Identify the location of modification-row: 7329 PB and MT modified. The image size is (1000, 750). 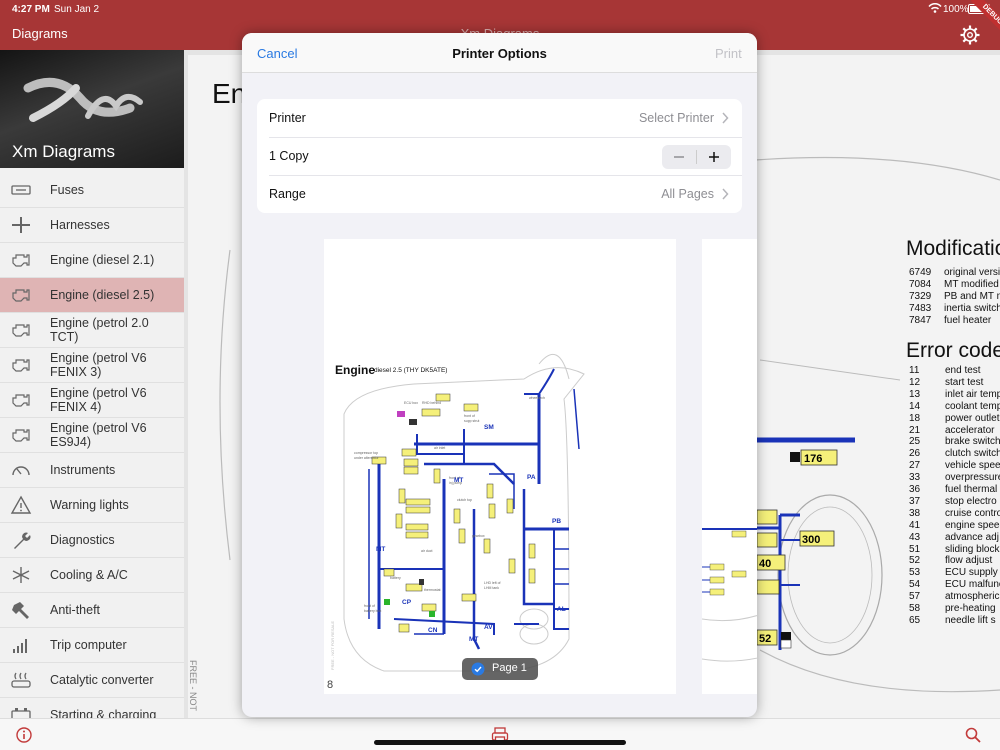
(954, 297).